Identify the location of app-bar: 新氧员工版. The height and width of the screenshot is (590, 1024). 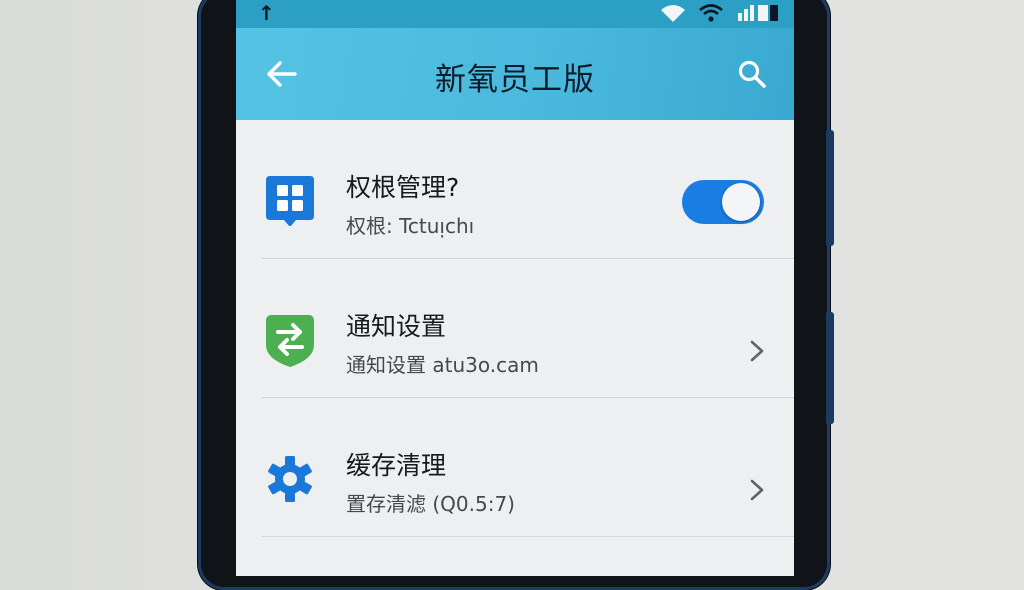
(515, 74).